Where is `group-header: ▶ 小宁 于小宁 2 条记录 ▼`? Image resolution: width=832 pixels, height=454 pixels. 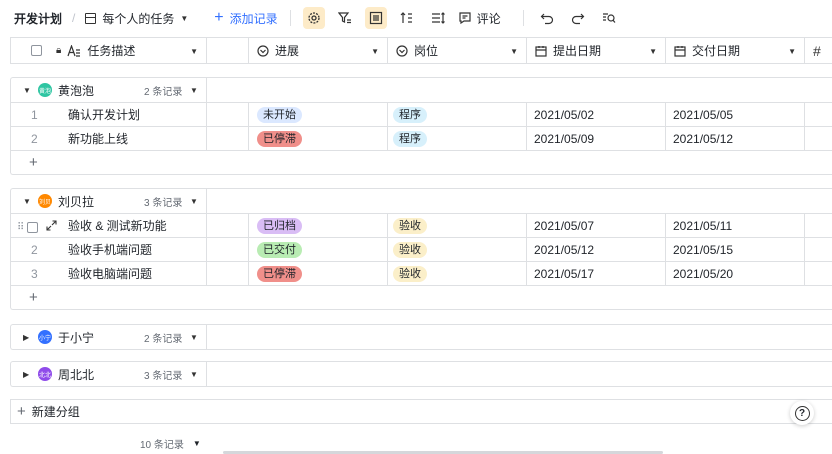
group-header: ▶ 小宁 于小宁 2 条记录 ▼ is located at coordinates (421, 337).